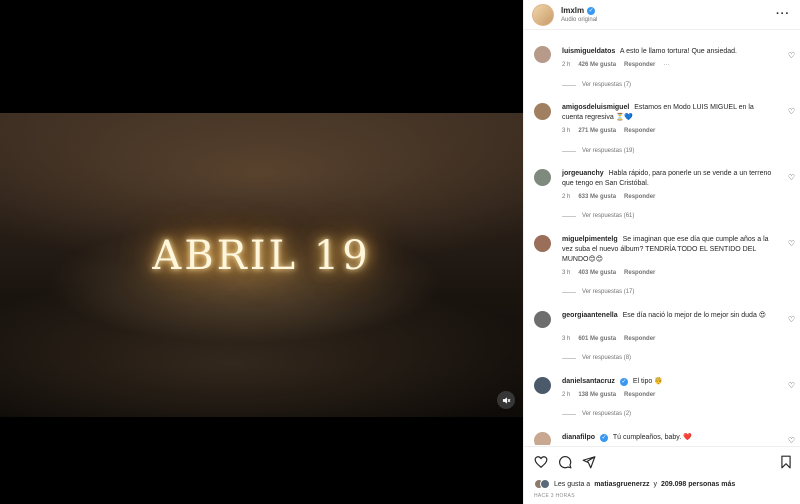 The width and height of the screenshot is (800, 504). What do you see at coordinates (786, 462) in the screenshot?
I see `bookmark-icon` at bounding box center [786, 462].